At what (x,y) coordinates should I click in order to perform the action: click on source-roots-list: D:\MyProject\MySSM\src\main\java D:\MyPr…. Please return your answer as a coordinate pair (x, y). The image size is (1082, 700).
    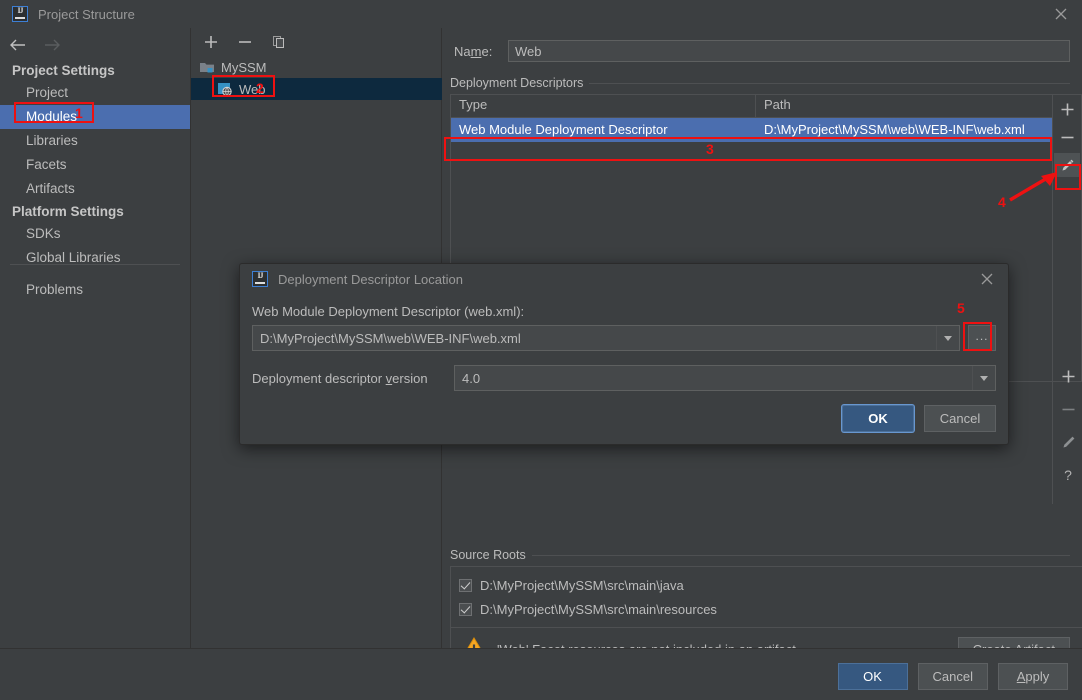
    Looking at the image, I should click on (766, 597).